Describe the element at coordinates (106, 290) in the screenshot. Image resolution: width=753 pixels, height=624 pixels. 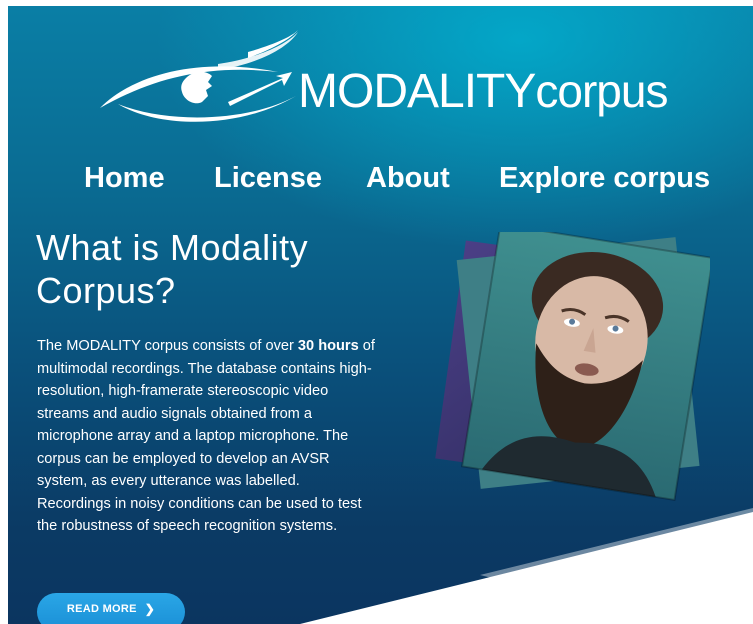
I see `page-title-line-2: Corpus?` at that location.